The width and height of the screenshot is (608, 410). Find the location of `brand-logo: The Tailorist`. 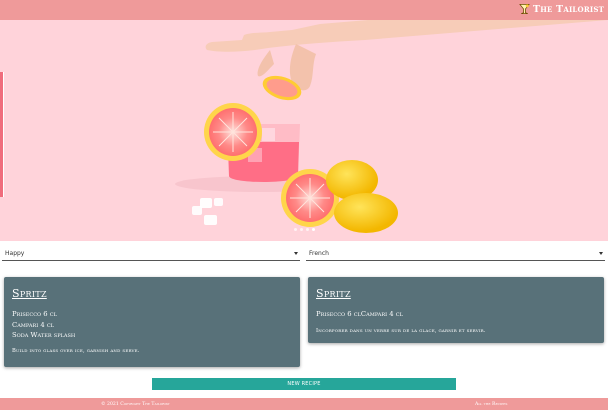

brand-logo: The Tailorist is located at coordinates (561, 9).